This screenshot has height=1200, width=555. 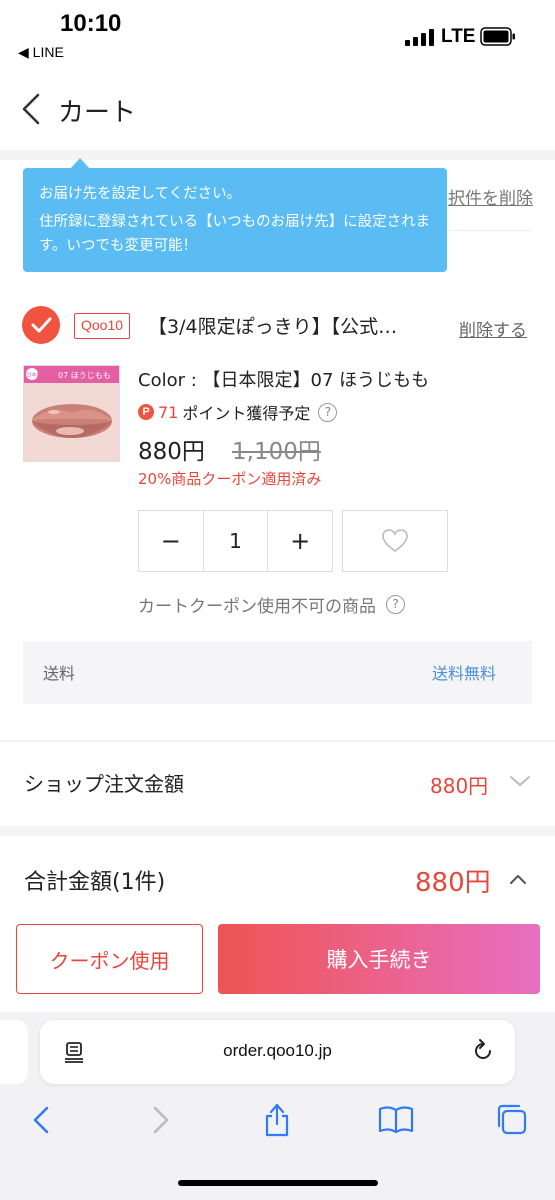 What do you see at coordinates (104, 784) in the screenshot?
I see `shop-total-label: ショップ注文金額` at bounding box center [104, 784].